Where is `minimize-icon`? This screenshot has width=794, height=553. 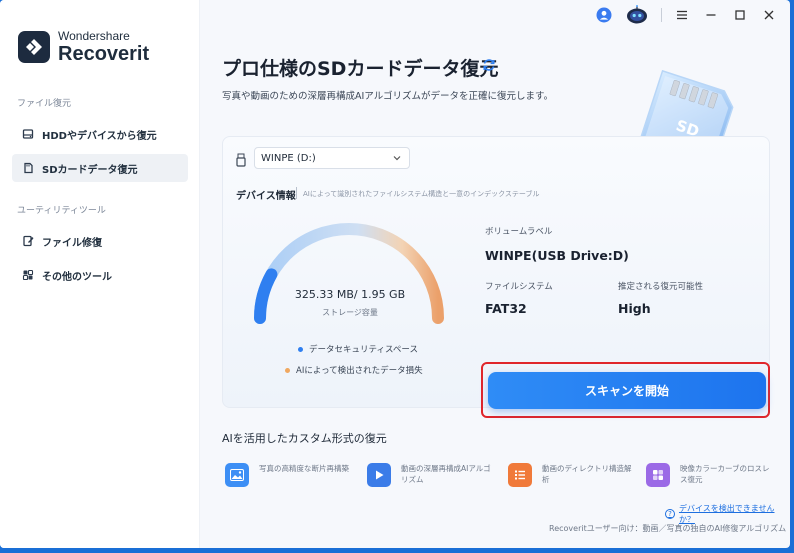 minimize-icon is located at coordinates (711, 15).